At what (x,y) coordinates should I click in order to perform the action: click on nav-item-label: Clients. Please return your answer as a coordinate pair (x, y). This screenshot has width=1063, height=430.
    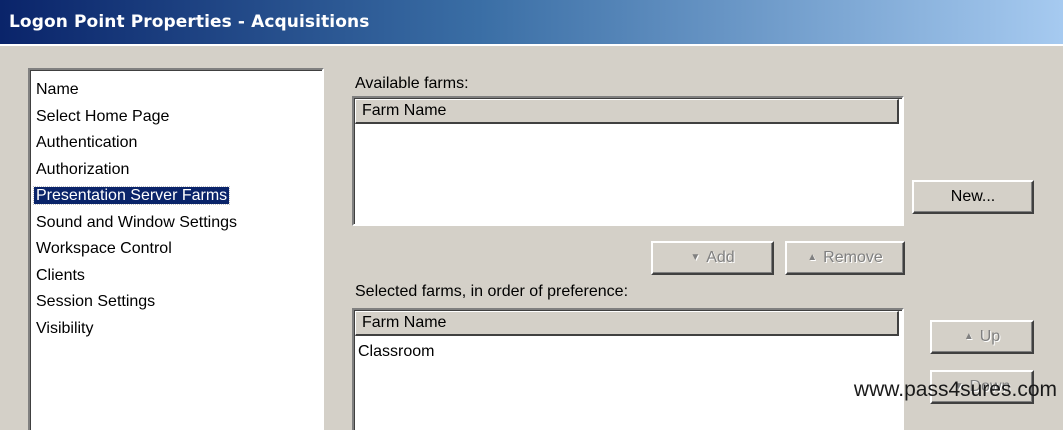
    Looking at the image, I should click on (60, 275).